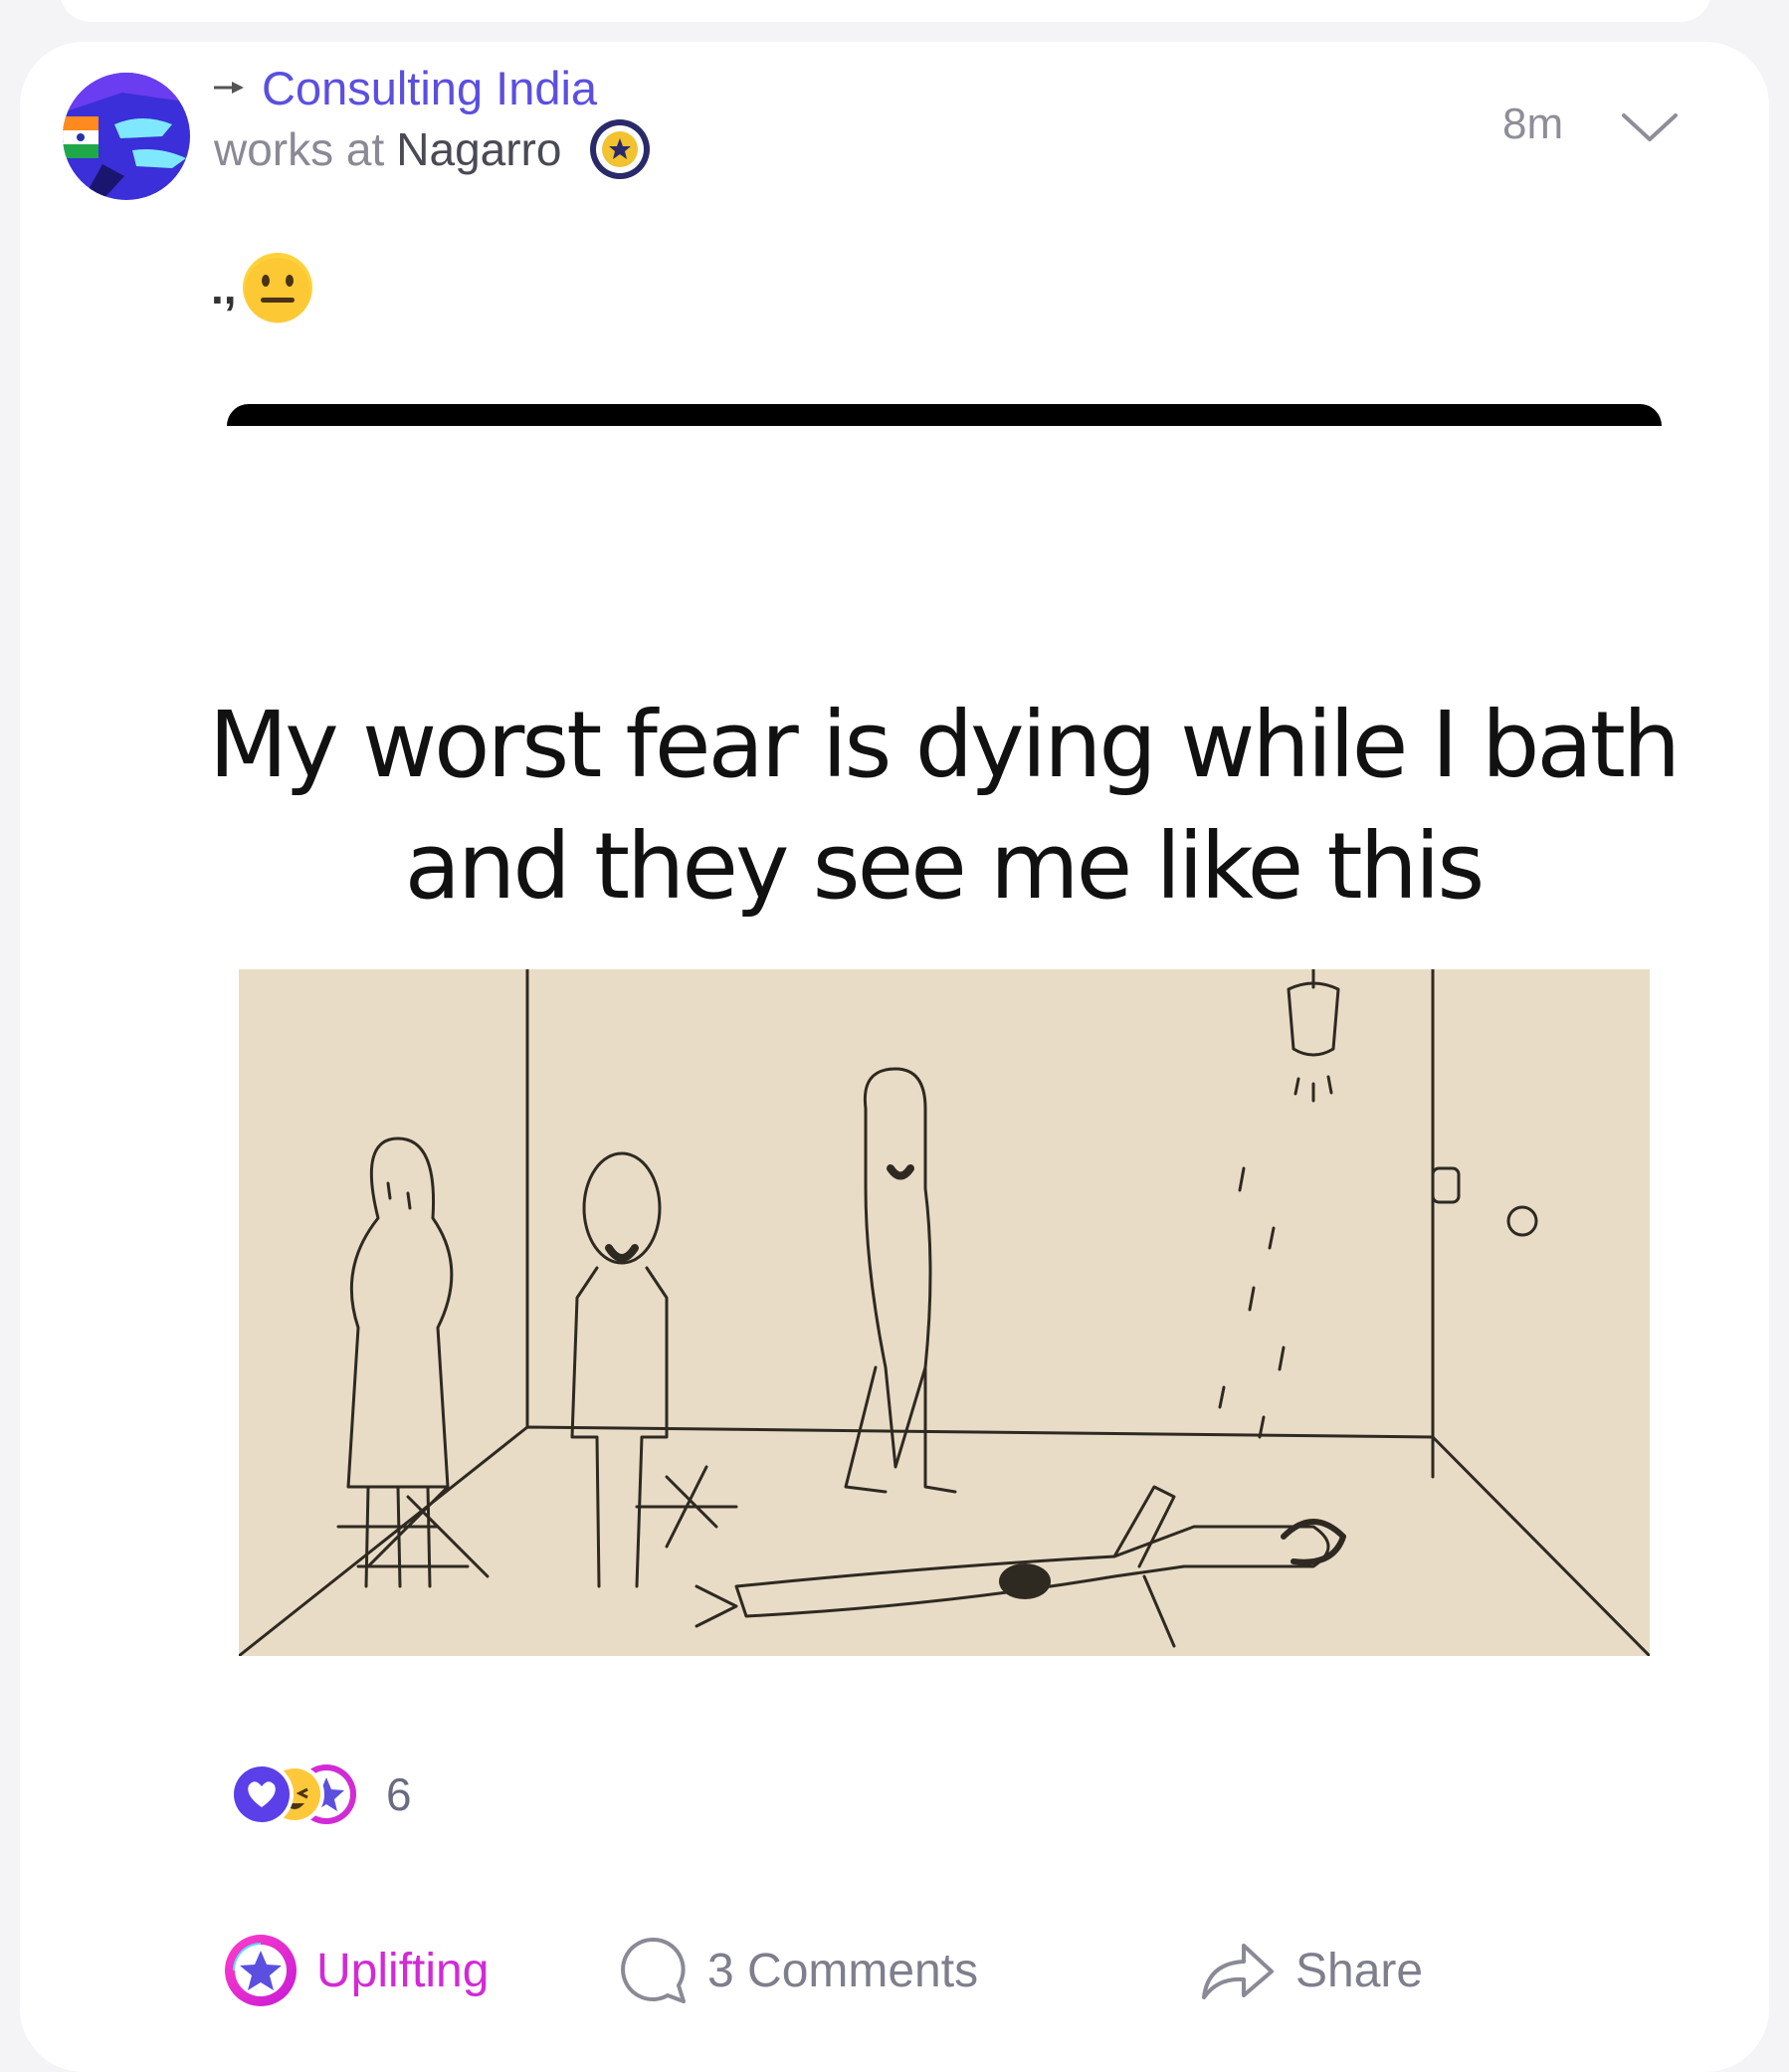 The width and height of the screenshot is (1789, 2072). Describe the element at coordinates (1238, 1971) in the screenshot. I see `share-arrow-icon` at that location.